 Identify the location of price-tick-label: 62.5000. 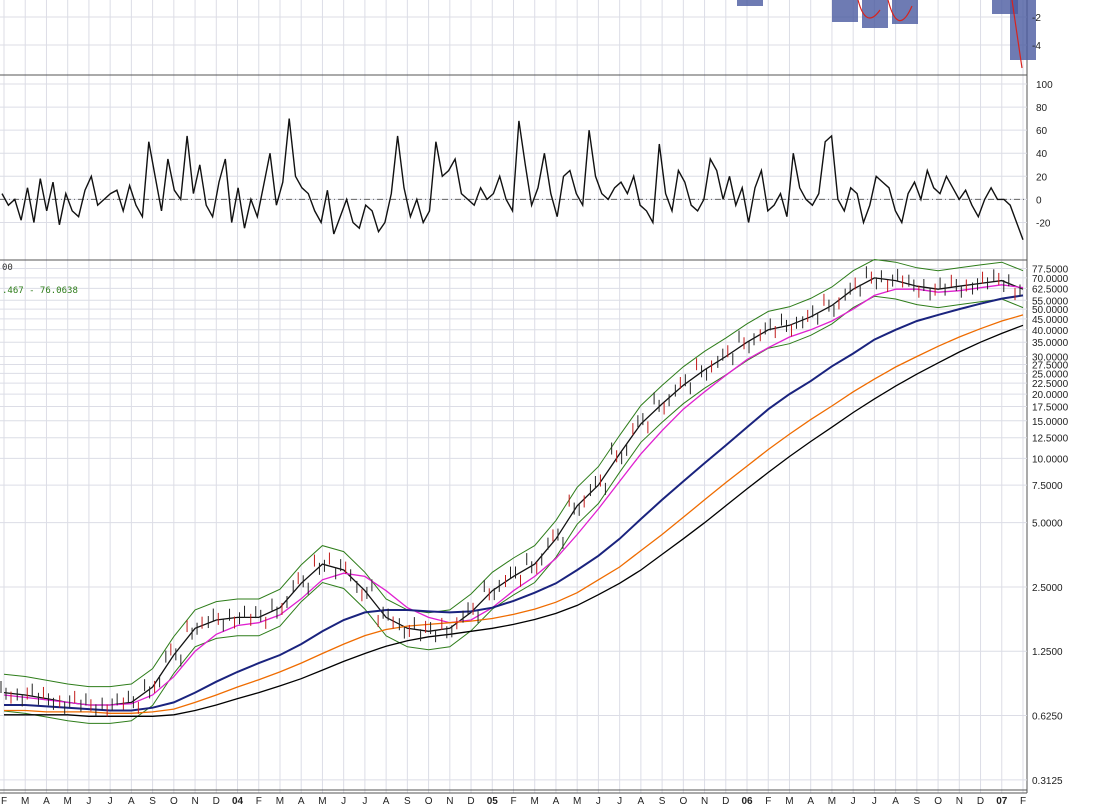
(1050, 289).